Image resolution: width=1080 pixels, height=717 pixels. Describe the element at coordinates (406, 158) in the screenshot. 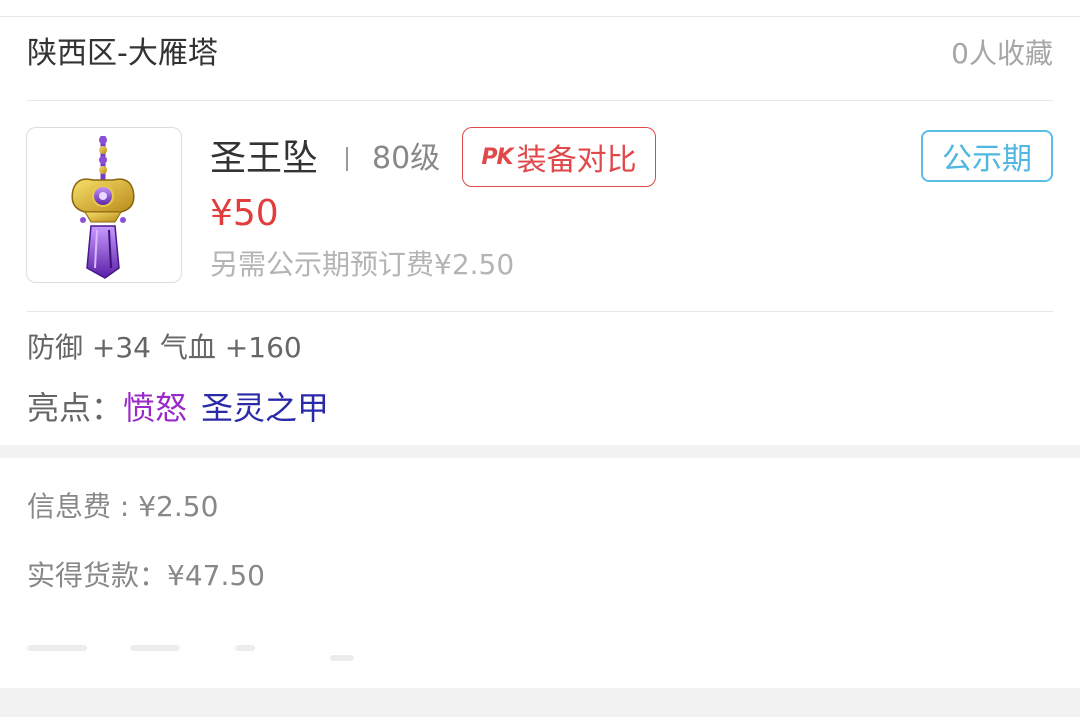

I see `item-level: 80级` at that location.